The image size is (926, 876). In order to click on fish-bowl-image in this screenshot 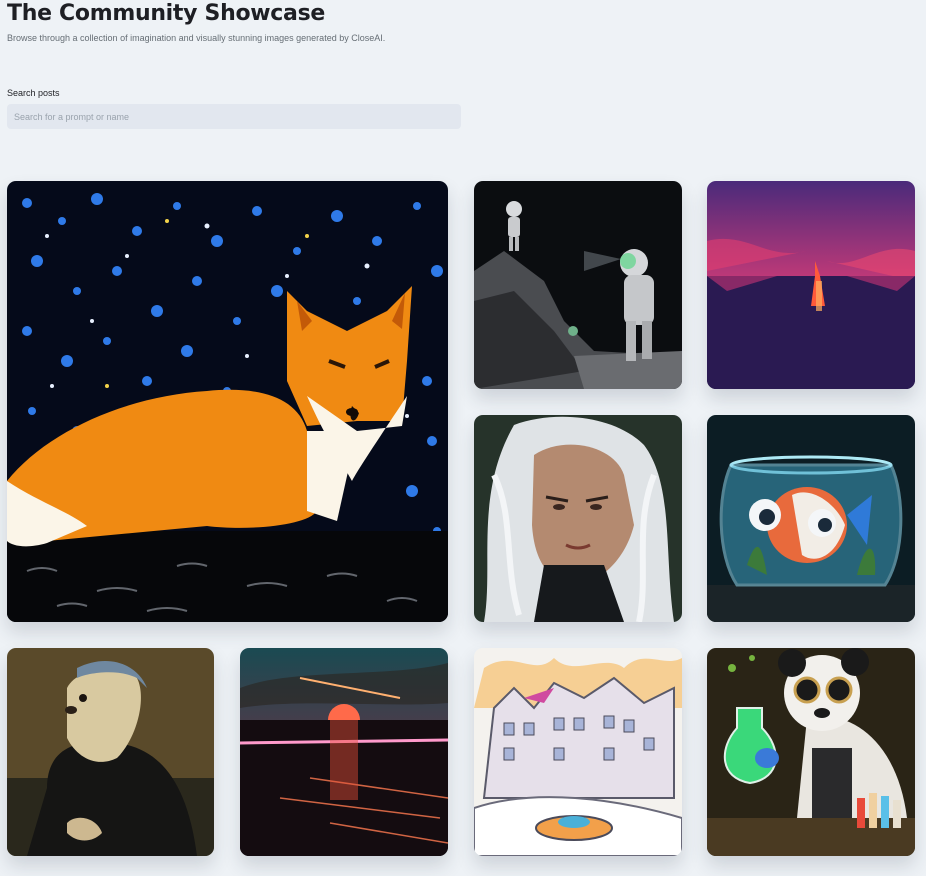, I will do `click(811, 518)`.